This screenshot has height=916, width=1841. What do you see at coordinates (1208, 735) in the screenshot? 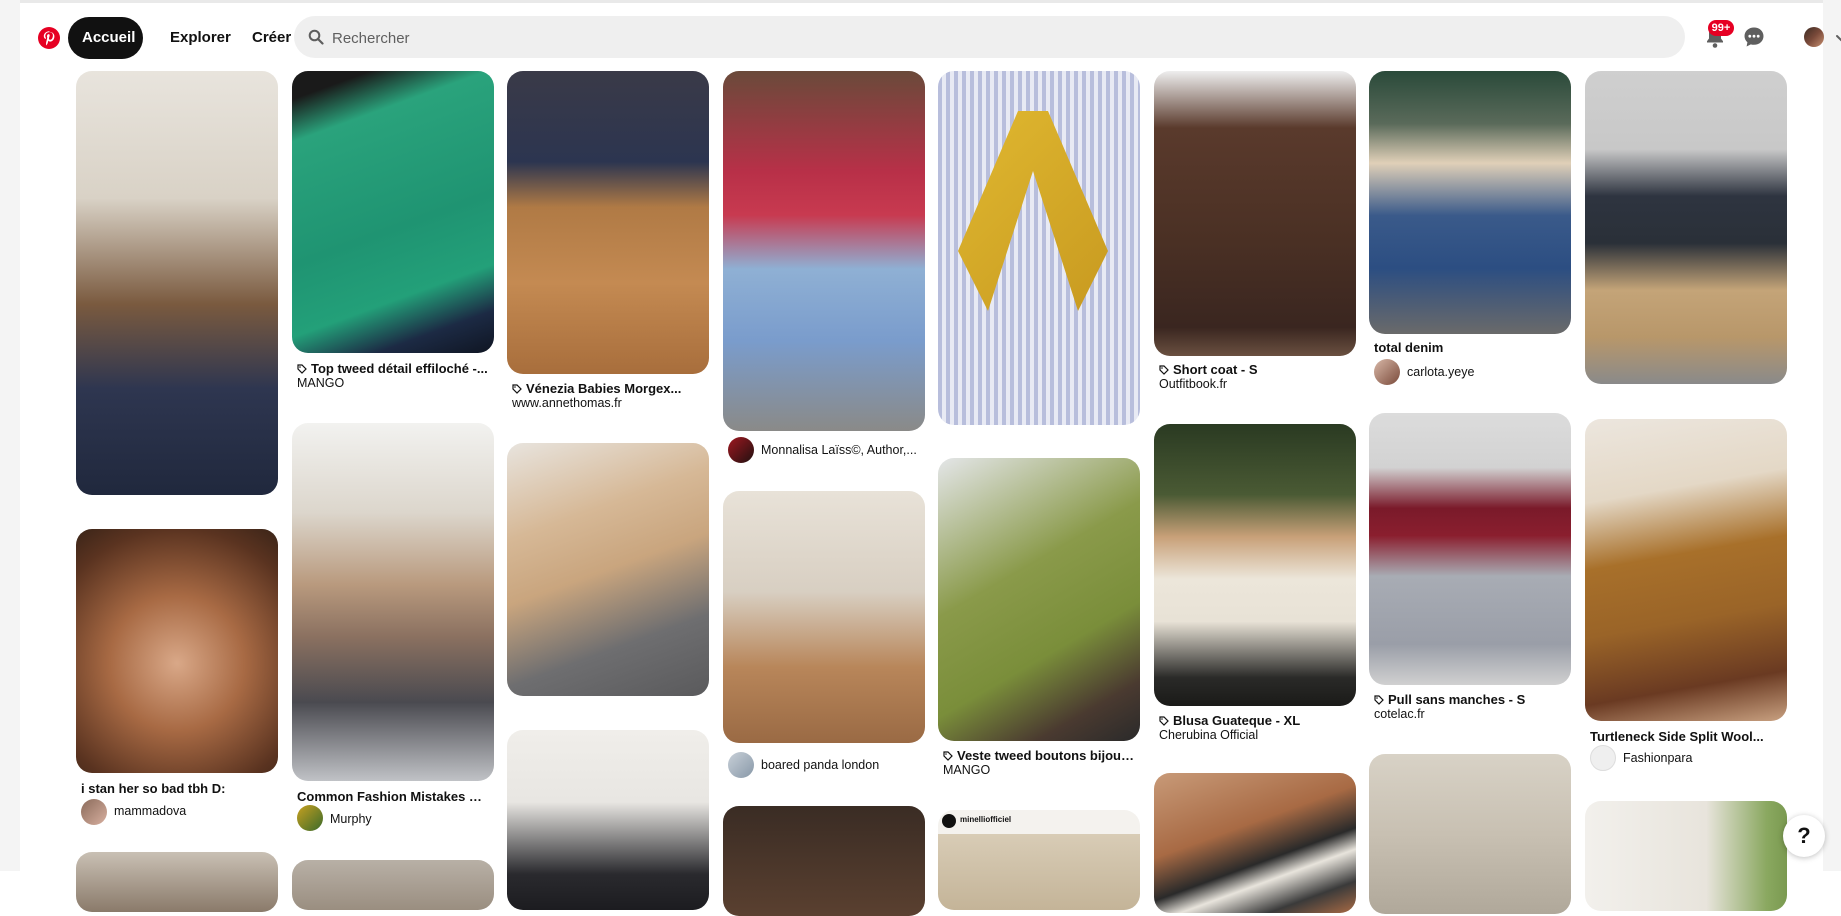
I see `pin-source: Cherubina Official` at bounding box center [1208, 735].